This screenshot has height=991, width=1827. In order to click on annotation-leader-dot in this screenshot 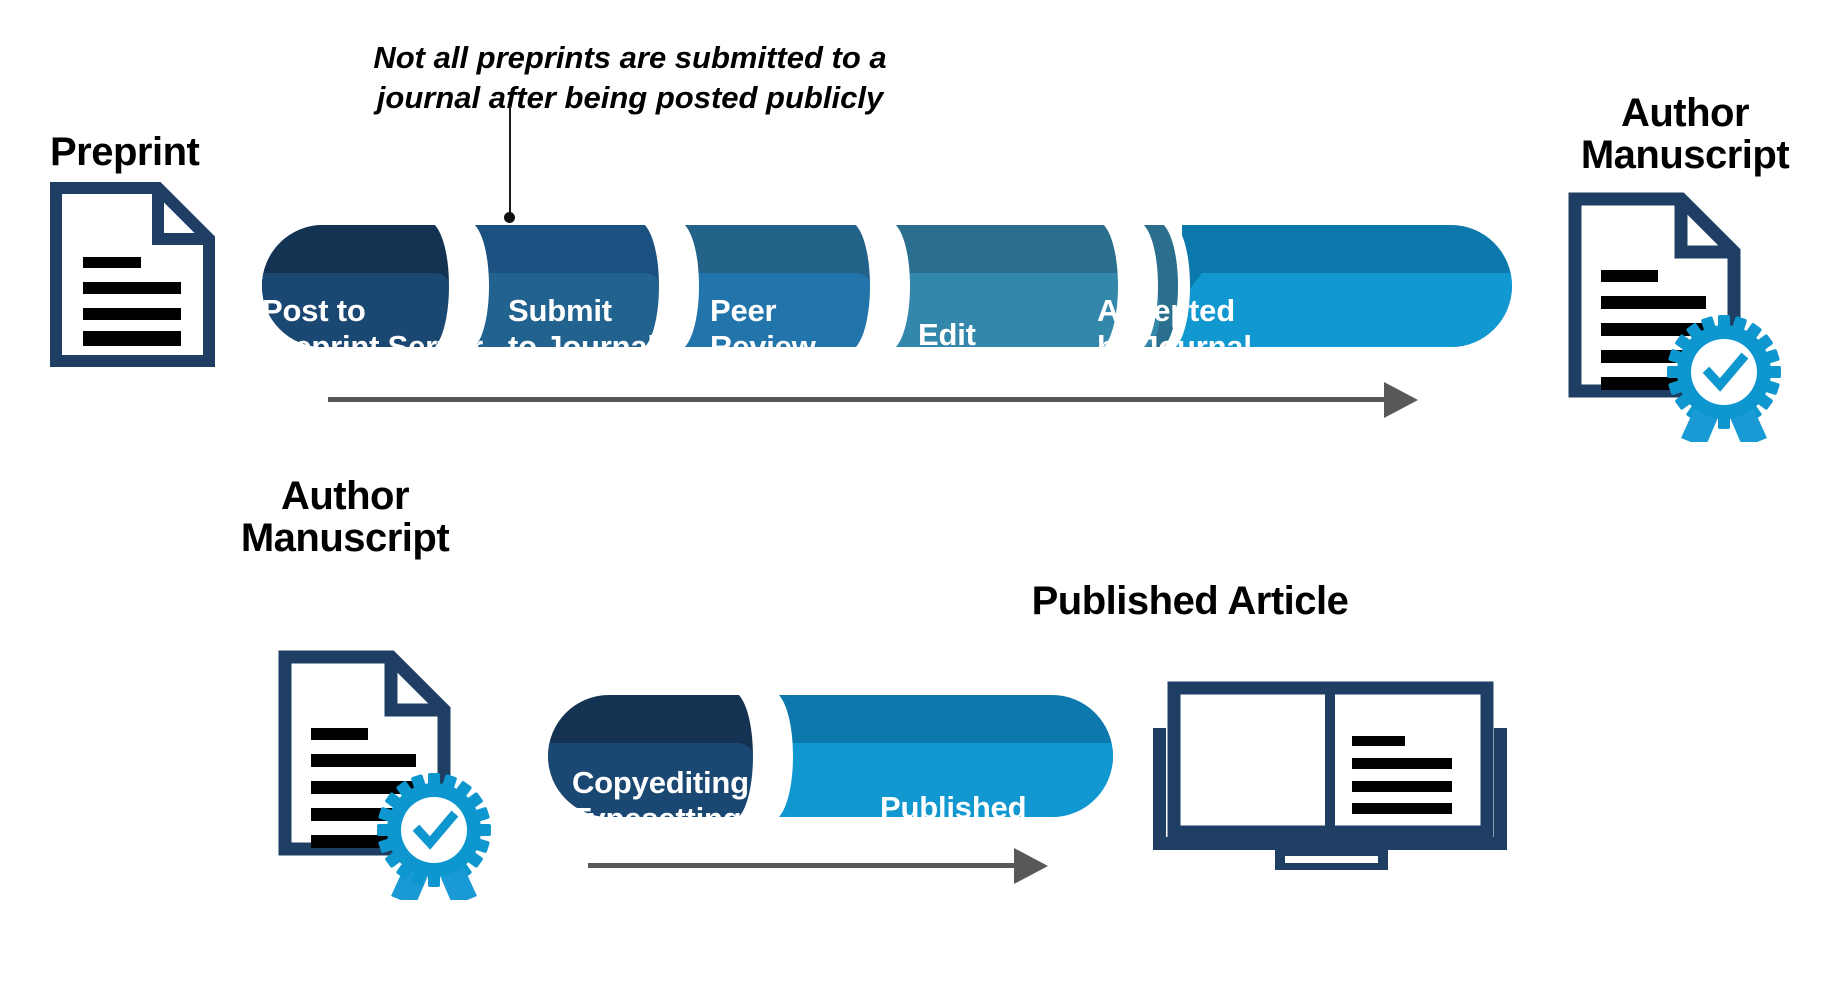, I will do `click(509, 217)`.